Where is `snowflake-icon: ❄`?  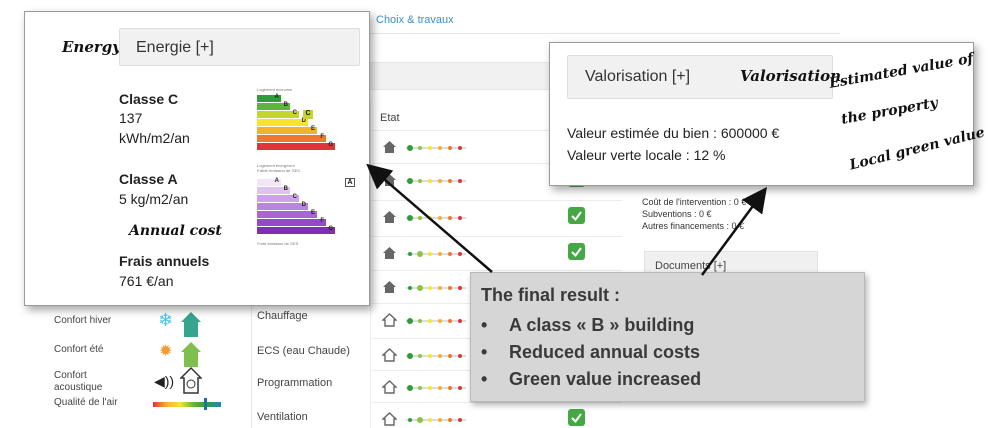 snowflake-icon: ❄ is located at coordinates (166, 320).